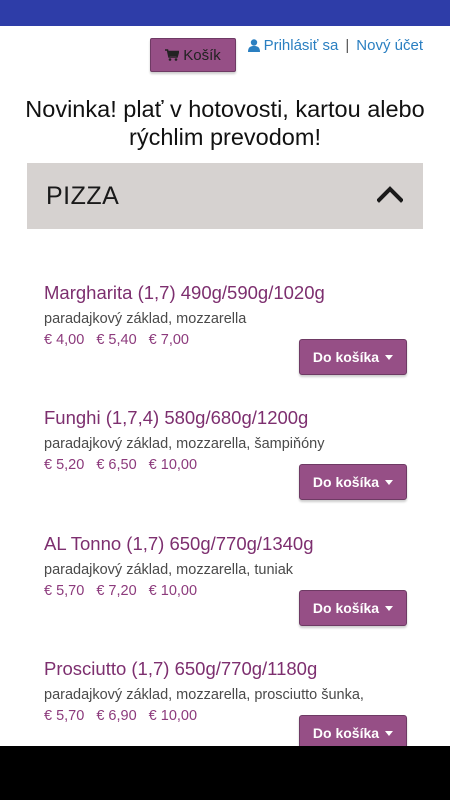 The image size is (450, 800). Describe the element at coordinates (116, 591) in the screenshot. I see `price-medium: € 7,20` at that location.